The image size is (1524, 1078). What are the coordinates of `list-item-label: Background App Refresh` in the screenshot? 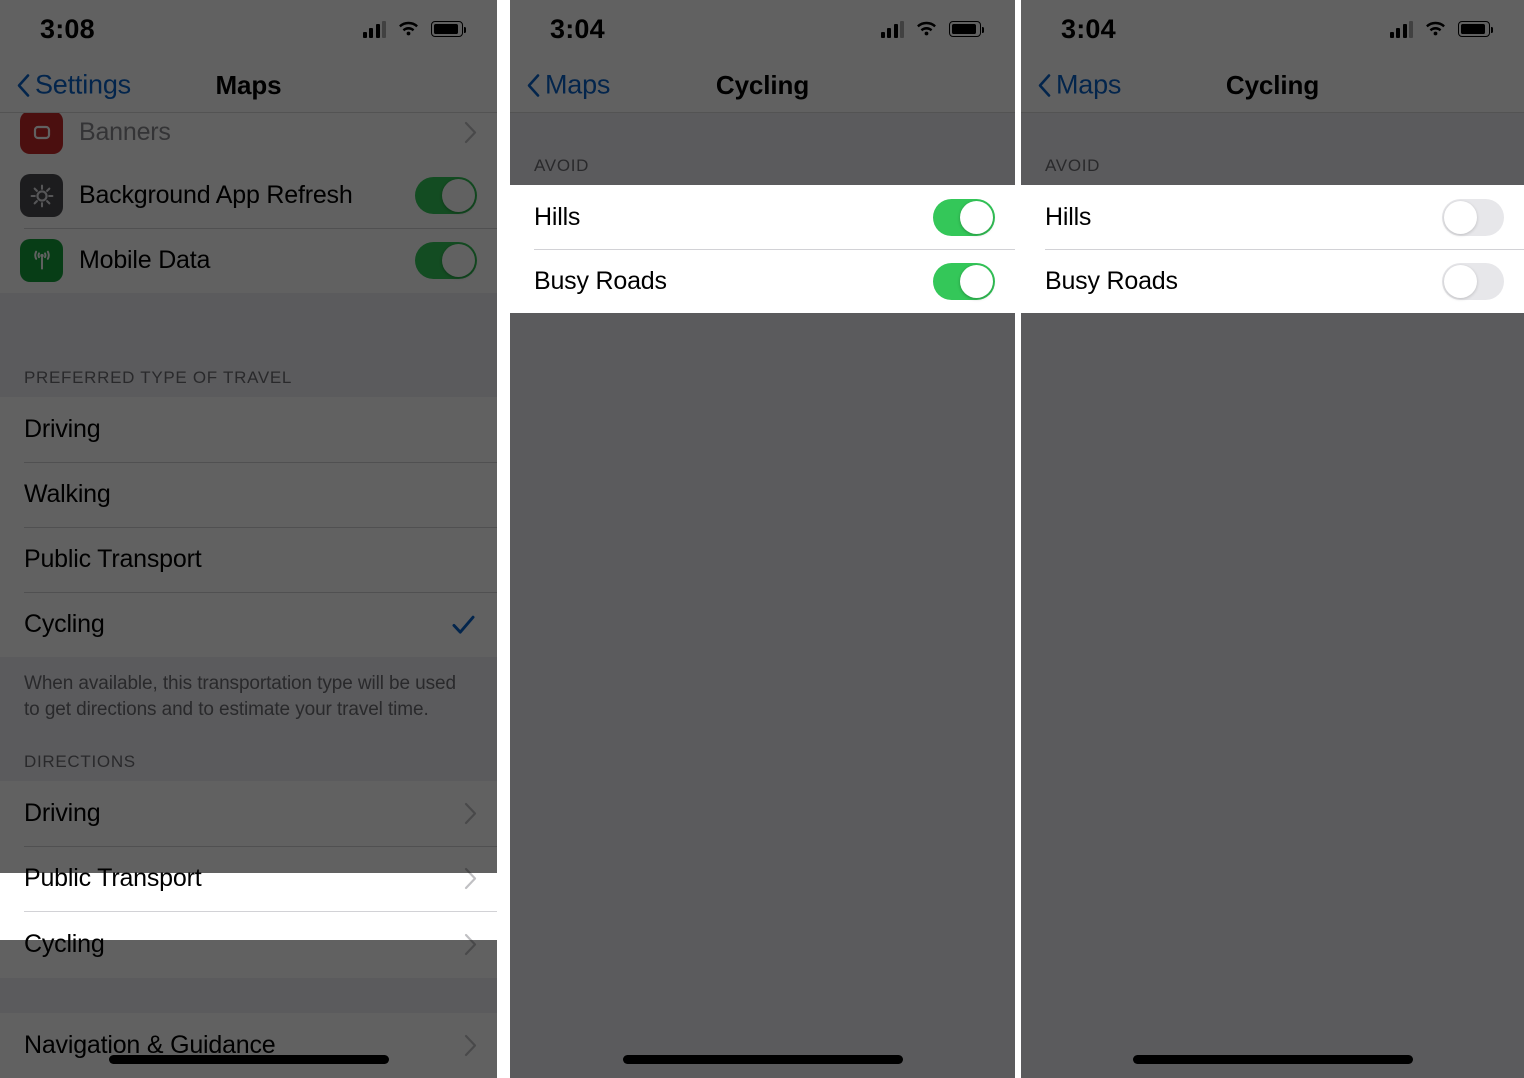 It's located at (216, 195).